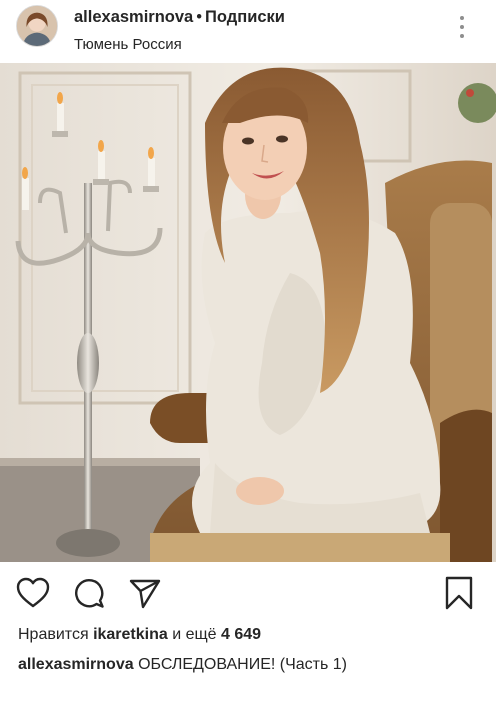 The height and width of the screenshot is (703, 496). What do you see at coordinates (242, 664) in the screenshot?
I see `caption-text: ОБСЛЕДОВАНИЕ! (Часть 1)` at bounding box center [242, 664].